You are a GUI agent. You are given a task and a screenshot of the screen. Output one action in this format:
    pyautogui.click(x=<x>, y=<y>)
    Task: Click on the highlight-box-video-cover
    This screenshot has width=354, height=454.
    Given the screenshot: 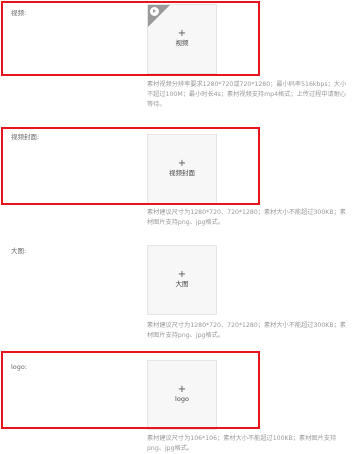 What is the action you would take?
    pyautogui.click(x=130, y=166)
    